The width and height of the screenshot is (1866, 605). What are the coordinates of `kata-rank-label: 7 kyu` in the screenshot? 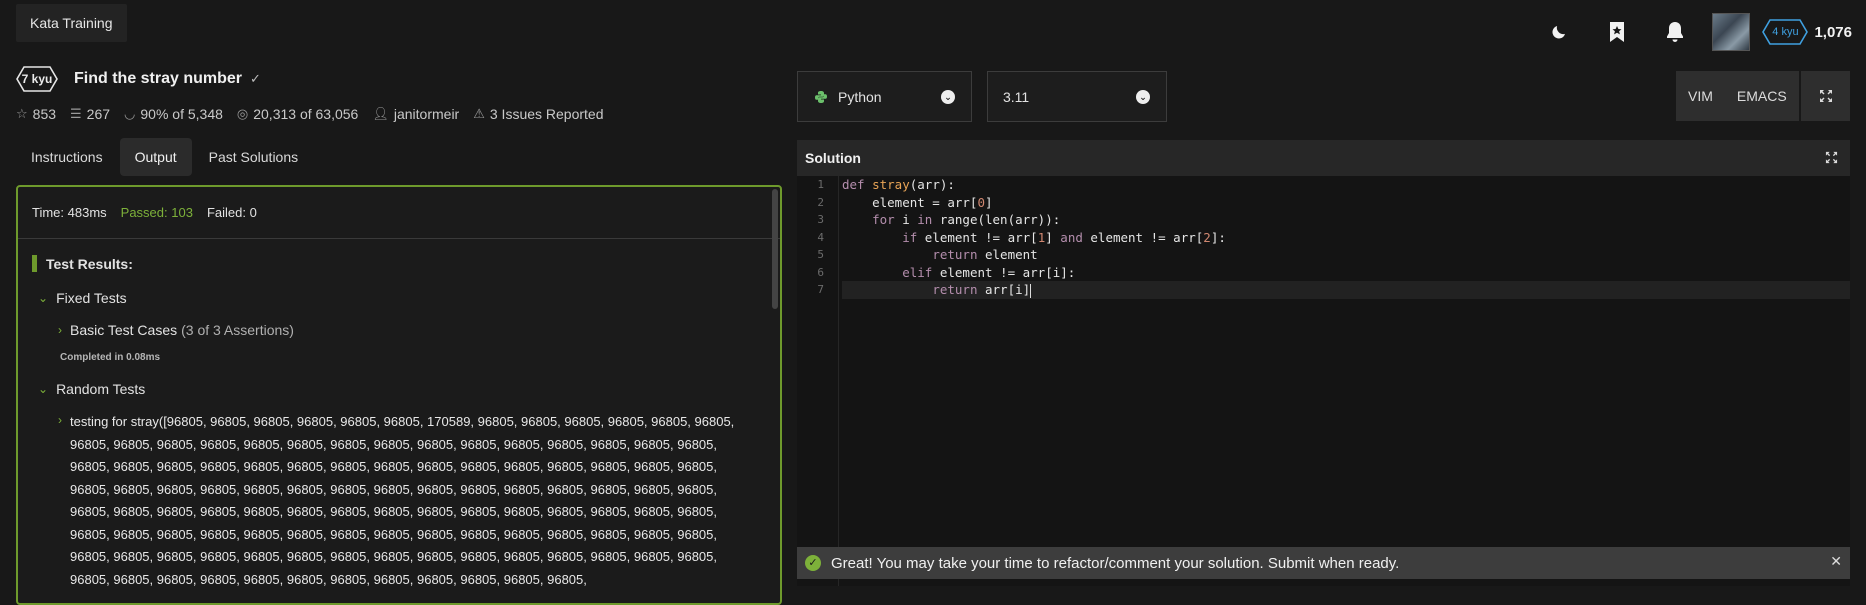 It's located at (37, 79).